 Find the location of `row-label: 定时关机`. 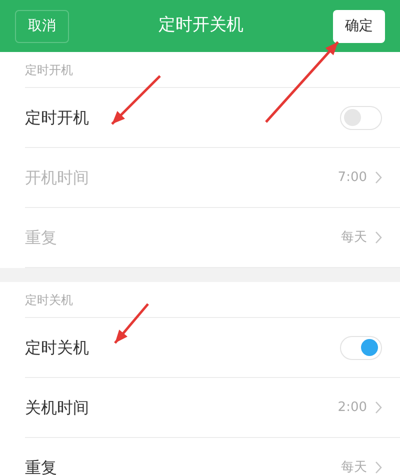

row-label: 定时关机 is located at coordinates (57, 347).